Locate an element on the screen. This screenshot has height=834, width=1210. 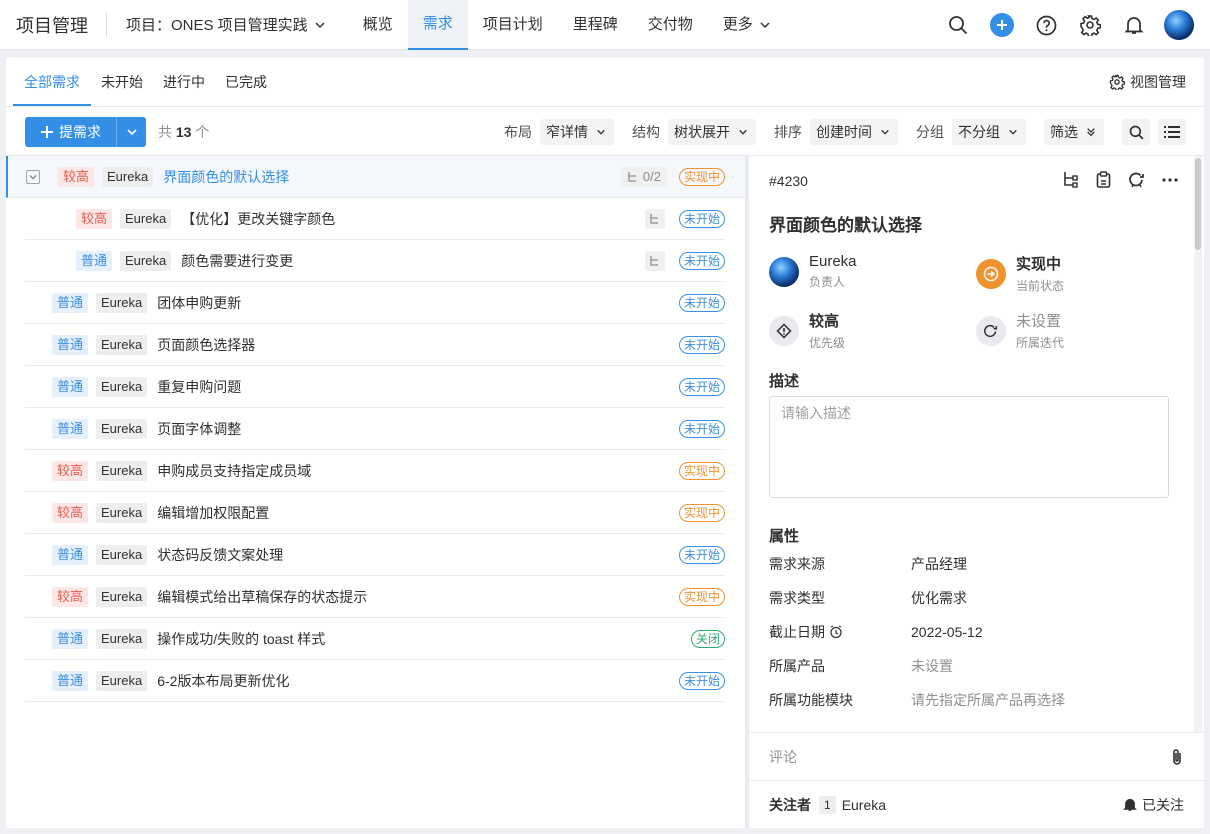
structure-select: 树状展开 is located at coordinates (712, 132).